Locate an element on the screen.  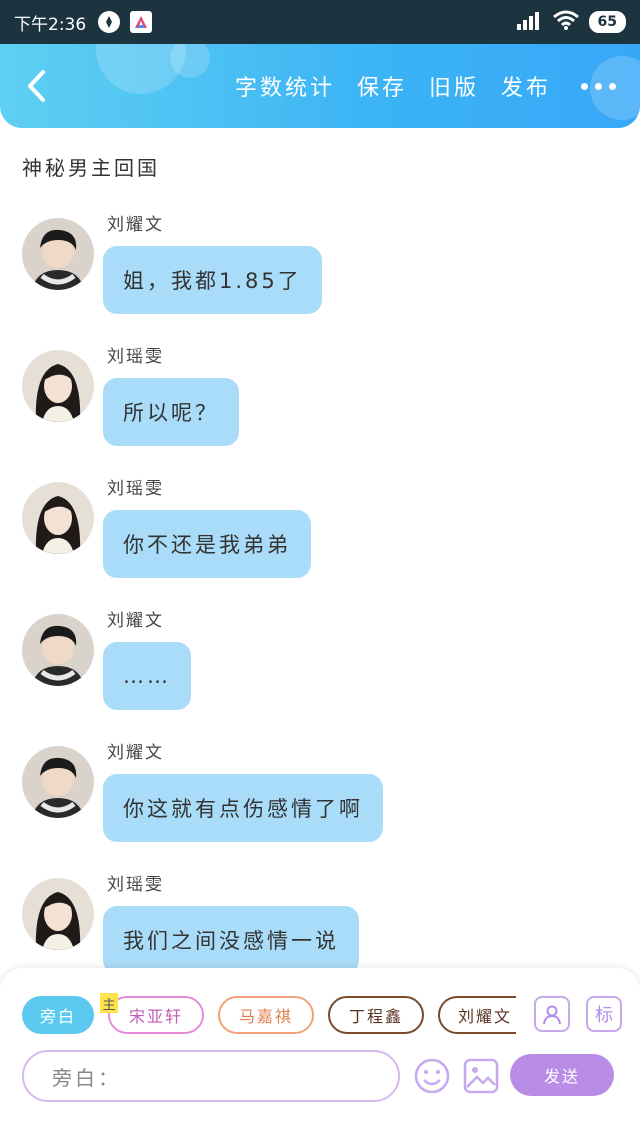
message-bubble: 姐，我都1.85了 is located at coordinates (212, 280).